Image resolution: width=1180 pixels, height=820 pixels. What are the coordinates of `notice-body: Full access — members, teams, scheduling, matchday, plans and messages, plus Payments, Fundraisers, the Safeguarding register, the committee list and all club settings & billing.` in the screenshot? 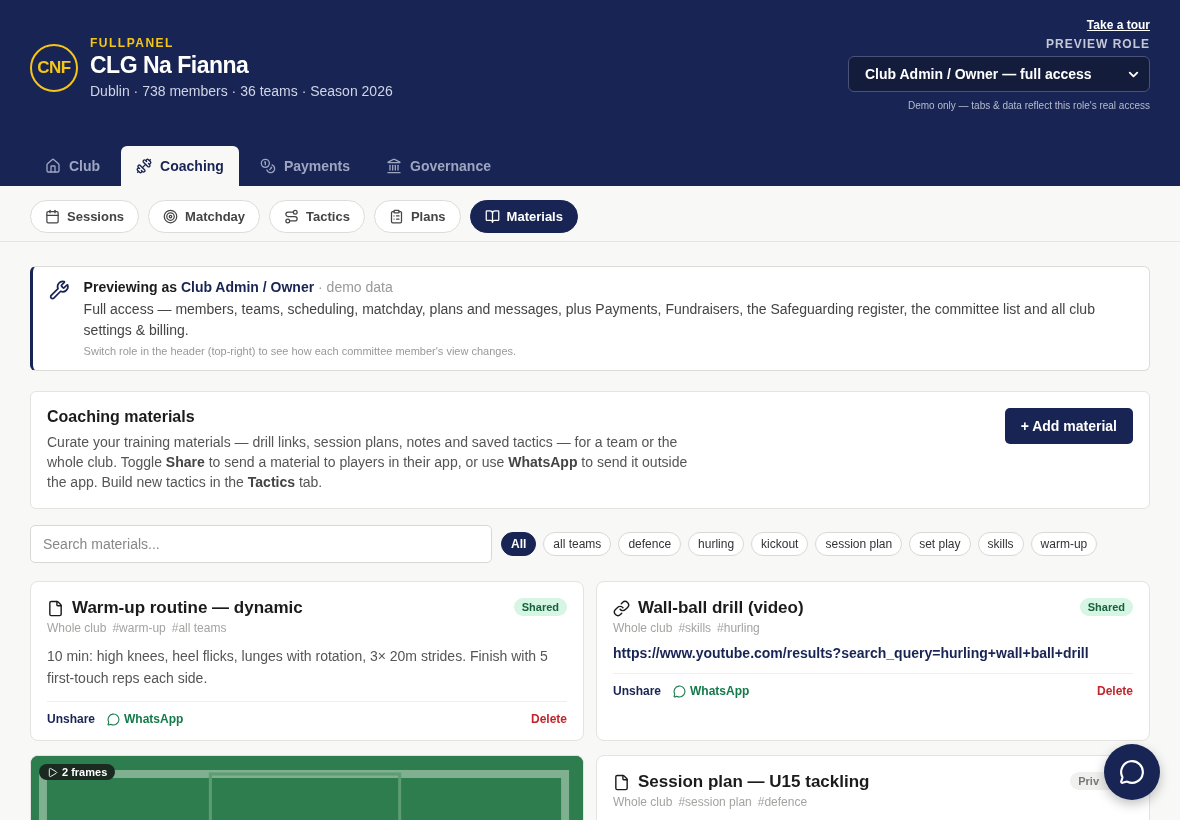 It's located at (589, 320).